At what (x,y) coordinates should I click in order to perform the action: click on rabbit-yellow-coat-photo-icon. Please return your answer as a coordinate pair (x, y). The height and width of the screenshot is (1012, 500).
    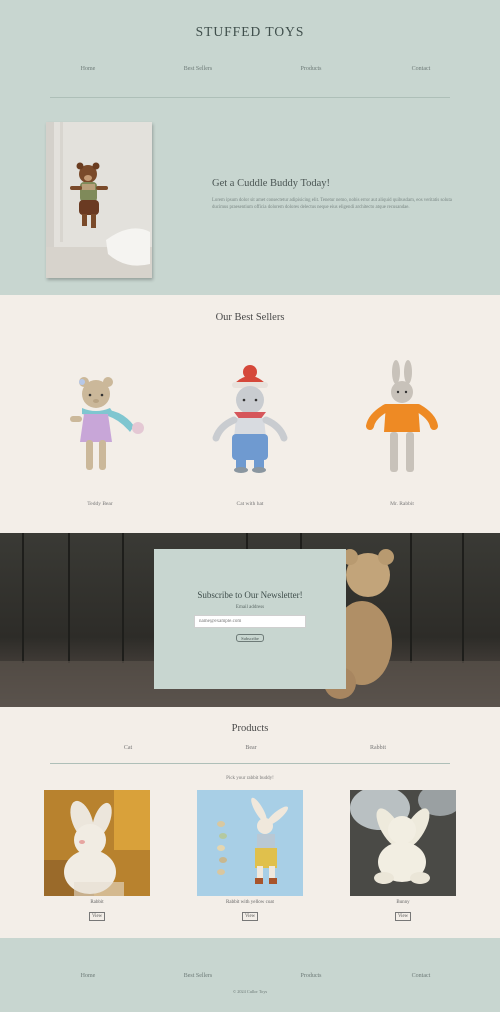
    Looking at the image, I should click on (250, 843).